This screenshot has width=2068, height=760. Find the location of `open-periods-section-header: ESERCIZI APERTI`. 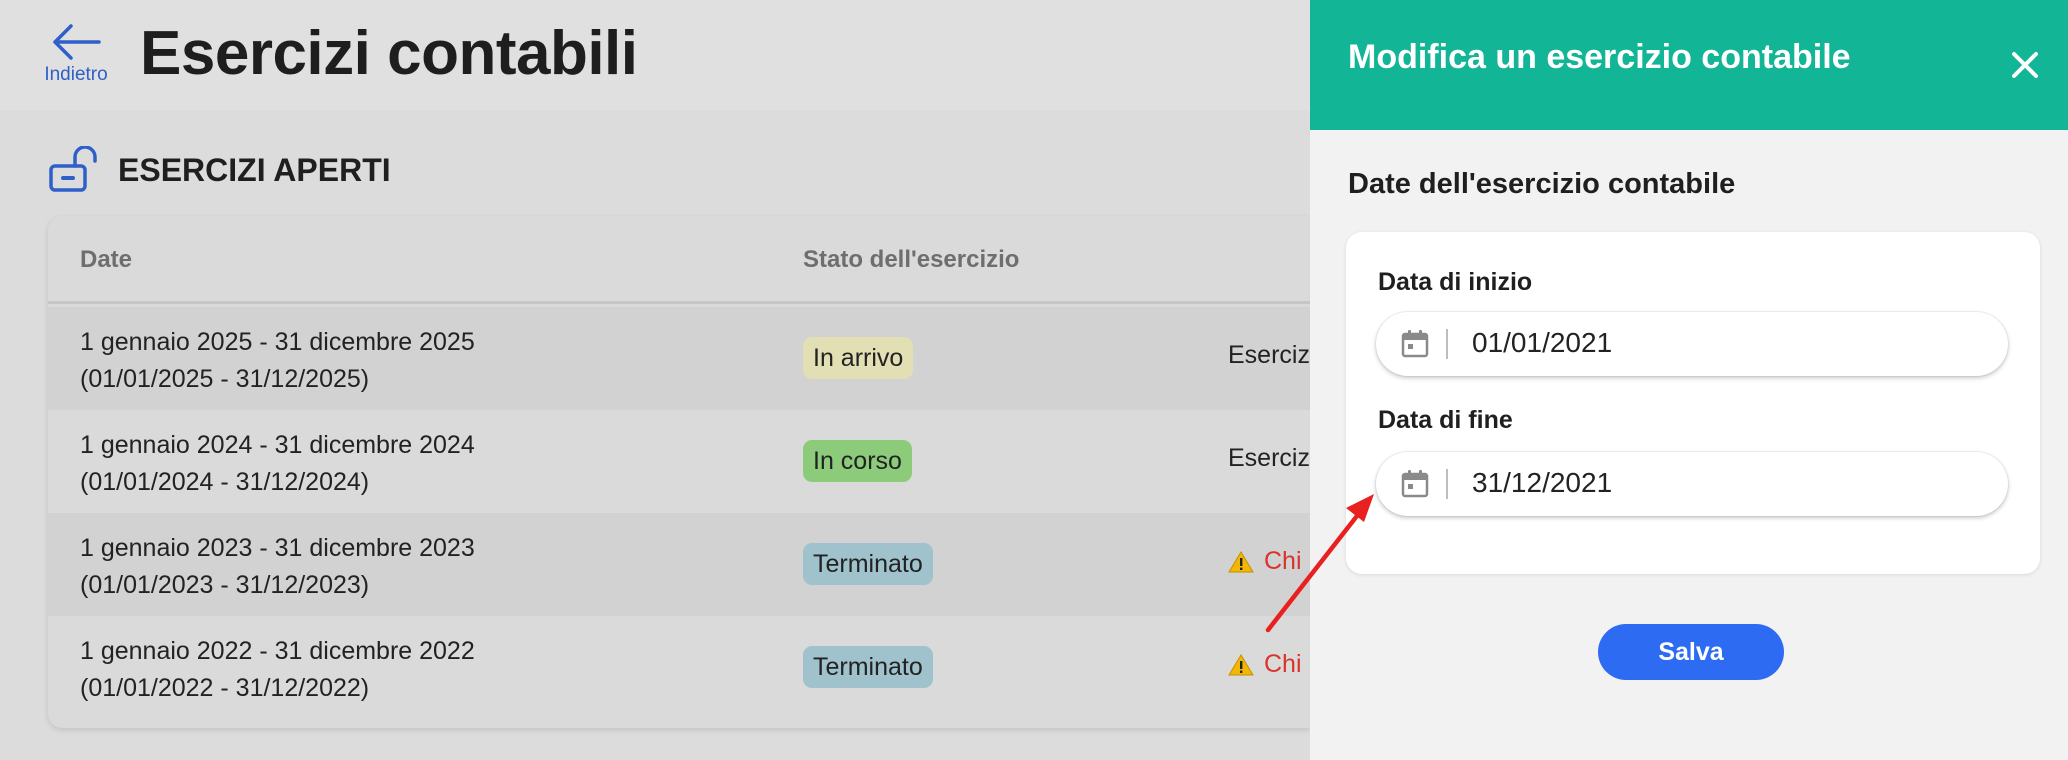

open-periods-section-header: ESERCIZI APERTI is located at coordinates (219, 170).